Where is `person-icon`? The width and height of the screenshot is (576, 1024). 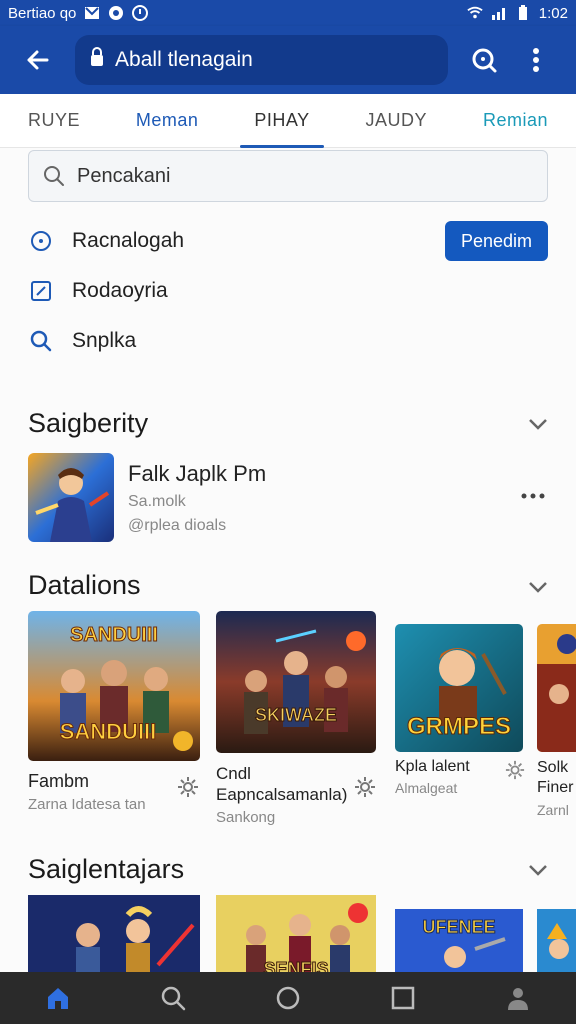 person-icon is located at coordinates (518, 999).